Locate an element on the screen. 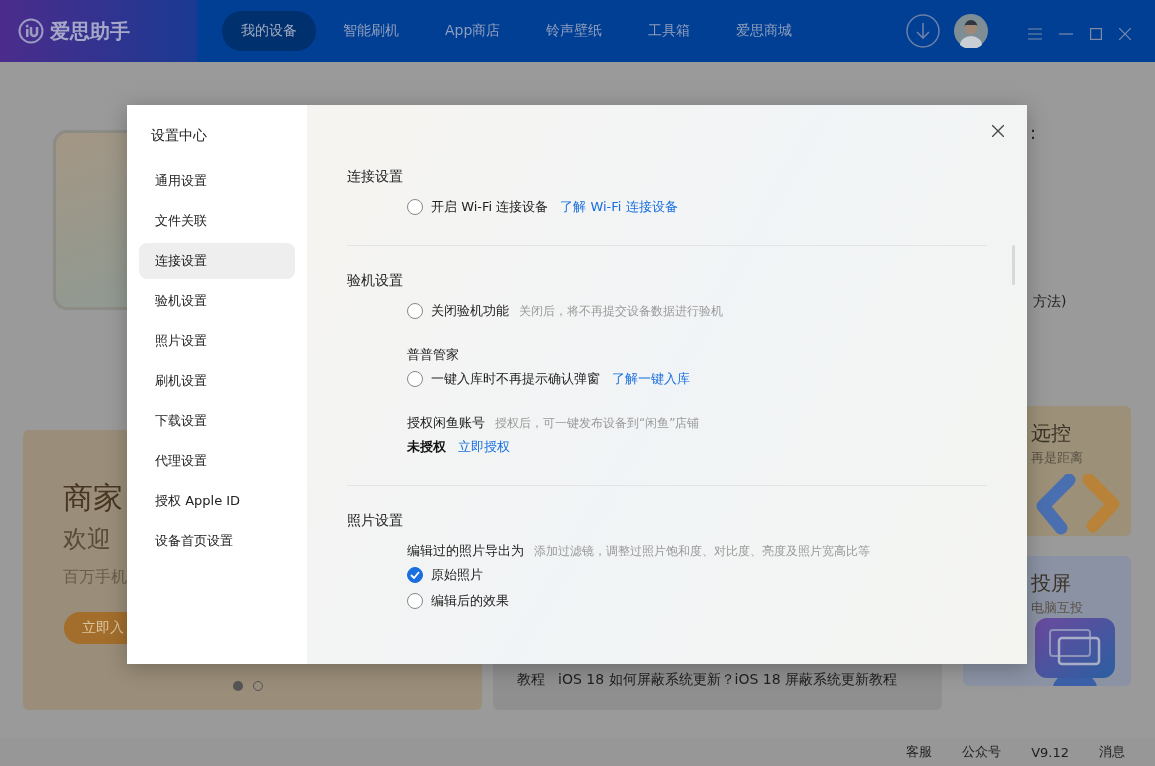 This screenshot has width=1155, height=766. screens-icon is located at coordinates (1075, 652).